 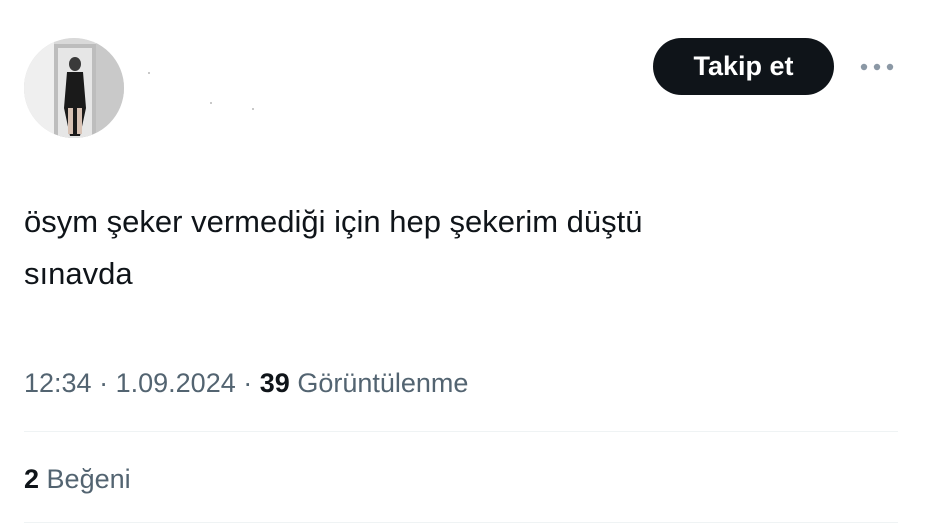 What do you see at coordinates (78, 273) in the screenshot?
I see `tweet-text-line: sınavda` at bounding box center [78, 273].